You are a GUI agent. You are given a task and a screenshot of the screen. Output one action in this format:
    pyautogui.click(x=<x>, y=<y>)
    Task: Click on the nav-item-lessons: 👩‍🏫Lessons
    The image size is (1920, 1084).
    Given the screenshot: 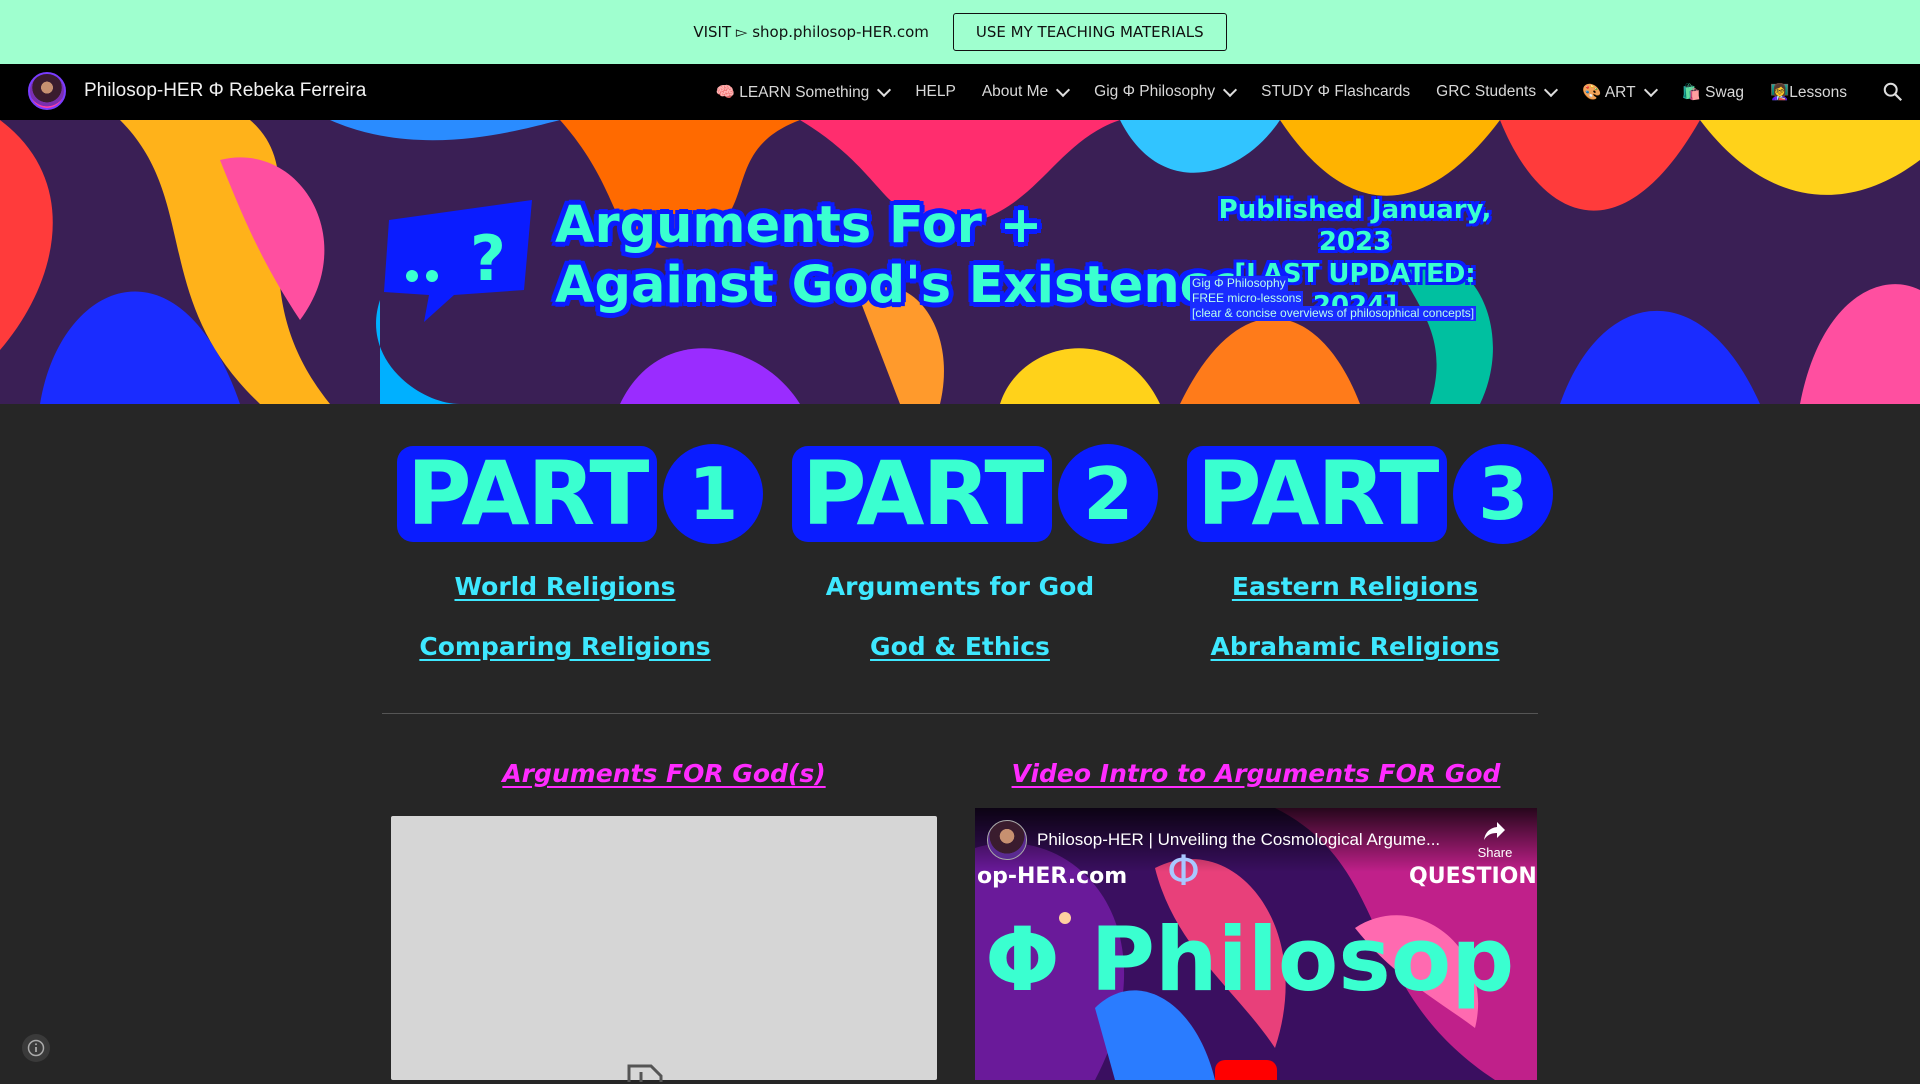 What is the action you would take?
    pyautogui.click(x=1808, y=92)
    